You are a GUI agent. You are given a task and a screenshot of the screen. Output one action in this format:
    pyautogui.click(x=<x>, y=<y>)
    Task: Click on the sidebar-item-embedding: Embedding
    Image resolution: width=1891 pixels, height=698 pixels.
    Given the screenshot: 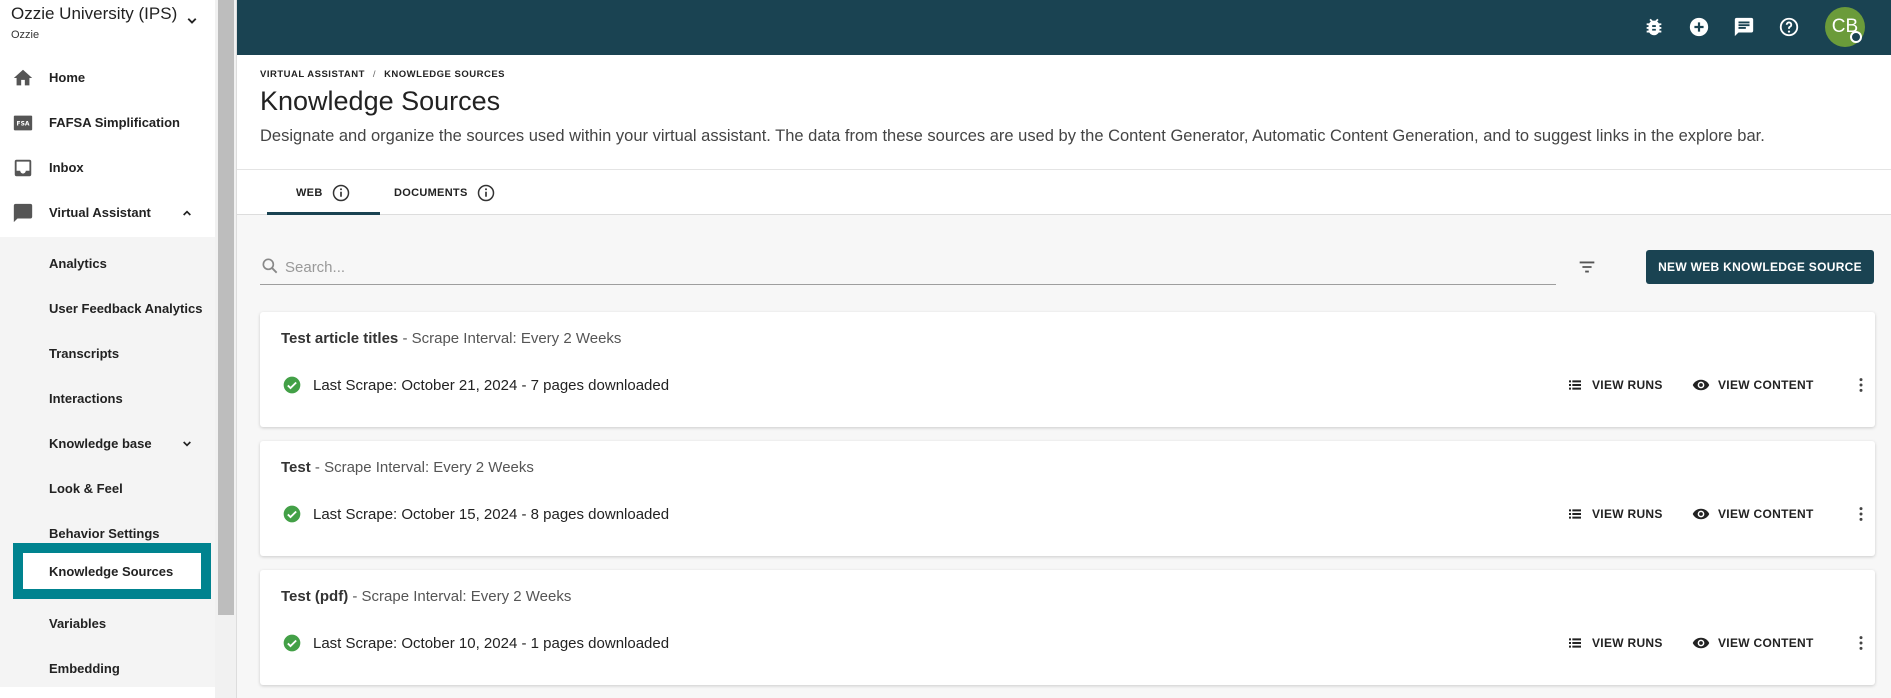 What is the action you would take?
    pyautogui.click(x=107, y=668)
    